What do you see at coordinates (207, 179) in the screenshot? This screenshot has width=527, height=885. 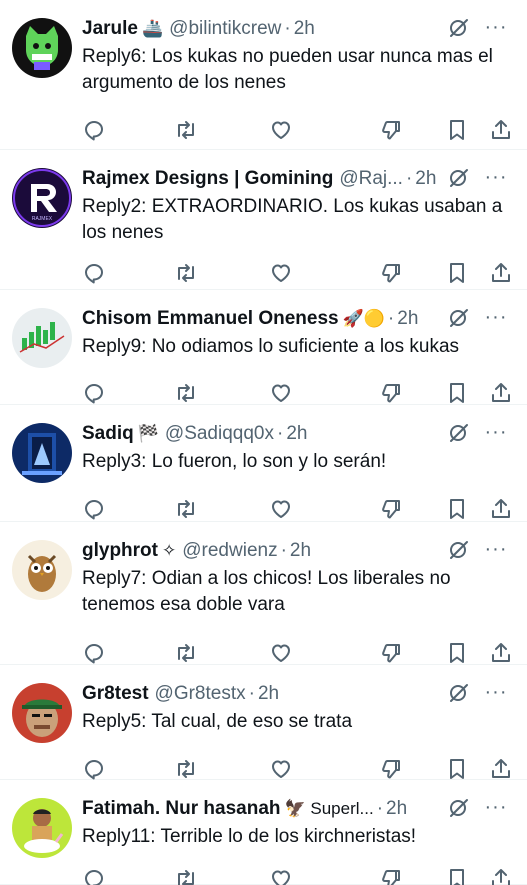 I see `author-name: Rajmex Designs | Gomining` at bounding box center [207, 179].